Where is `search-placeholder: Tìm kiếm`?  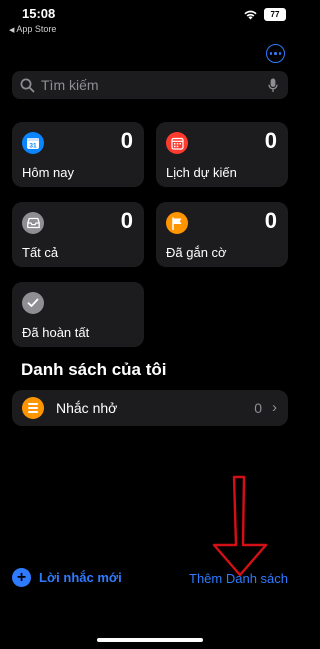
search-placeholder: Tìm kiếm is located at coordinates (70, 85).